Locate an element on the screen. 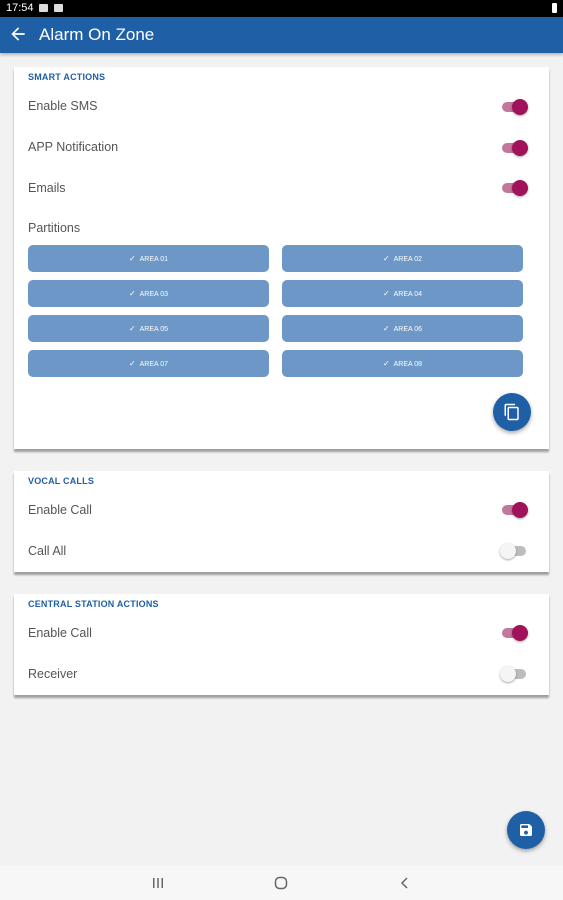  section-title-smart-actions: SMART ACTIONS is located at coordinates (67, 77).